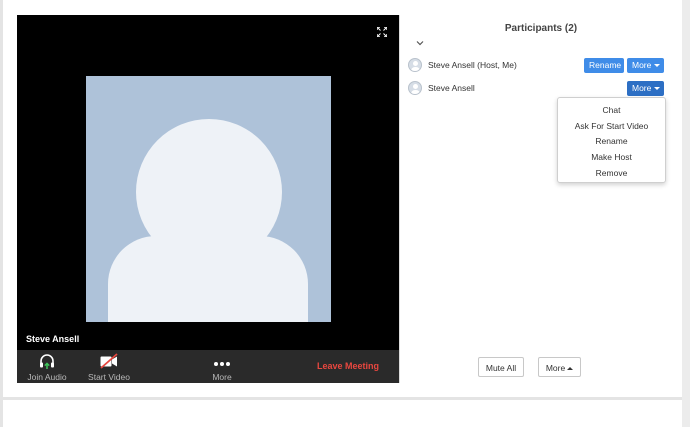 This screenshot has height=427, width=690. Describe the element at coordinates (47, 361) in the screenshot. I see `headphones-icon` at that location.